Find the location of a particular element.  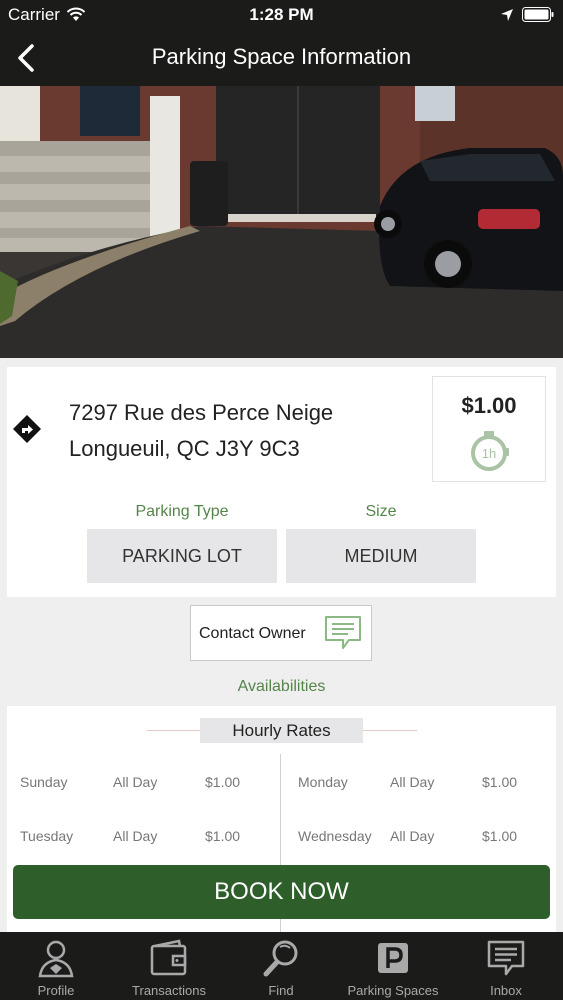

rate-entry-monday: Monday All Day $1.00 is located at coordinates (281, 785).